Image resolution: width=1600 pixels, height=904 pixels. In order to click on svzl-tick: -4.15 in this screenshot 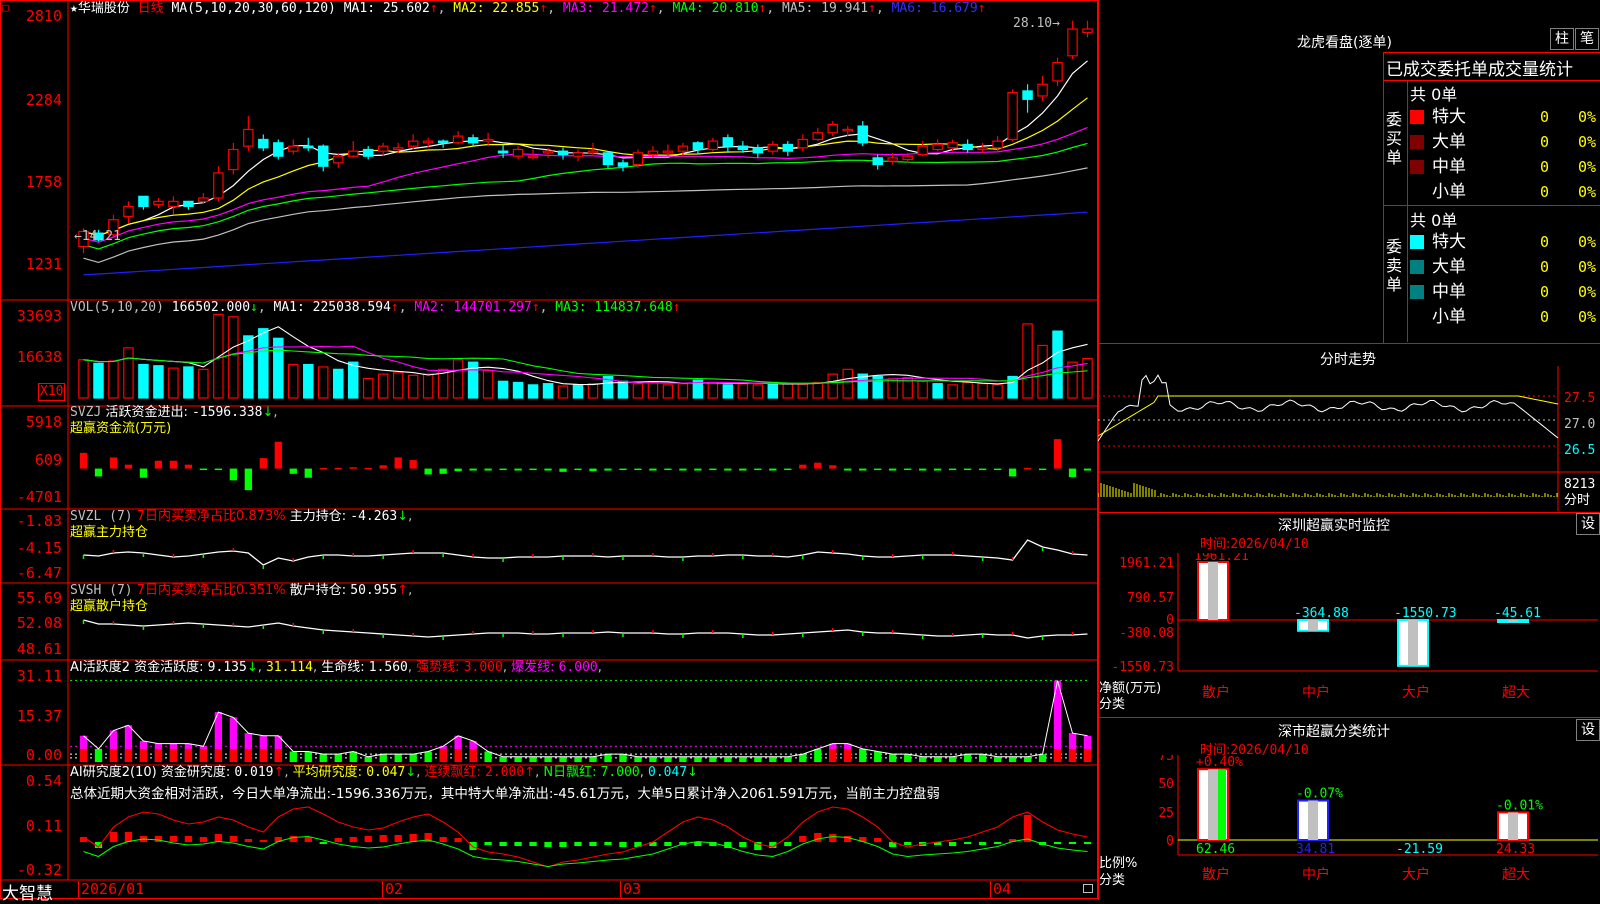, I will do `click(39, 548)`.